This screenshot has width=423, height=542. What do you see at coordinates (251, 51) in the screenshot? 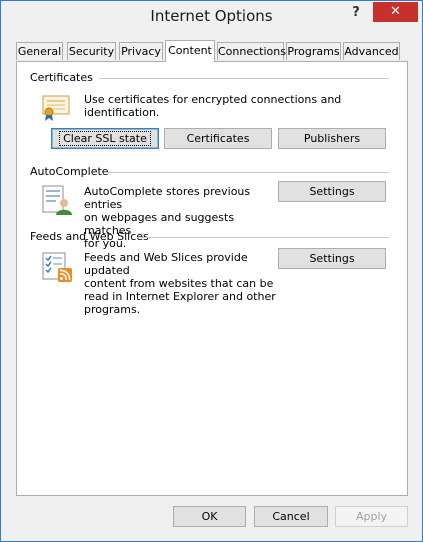
I see `tab-connections: Connections` at bounding box center [251, 51].